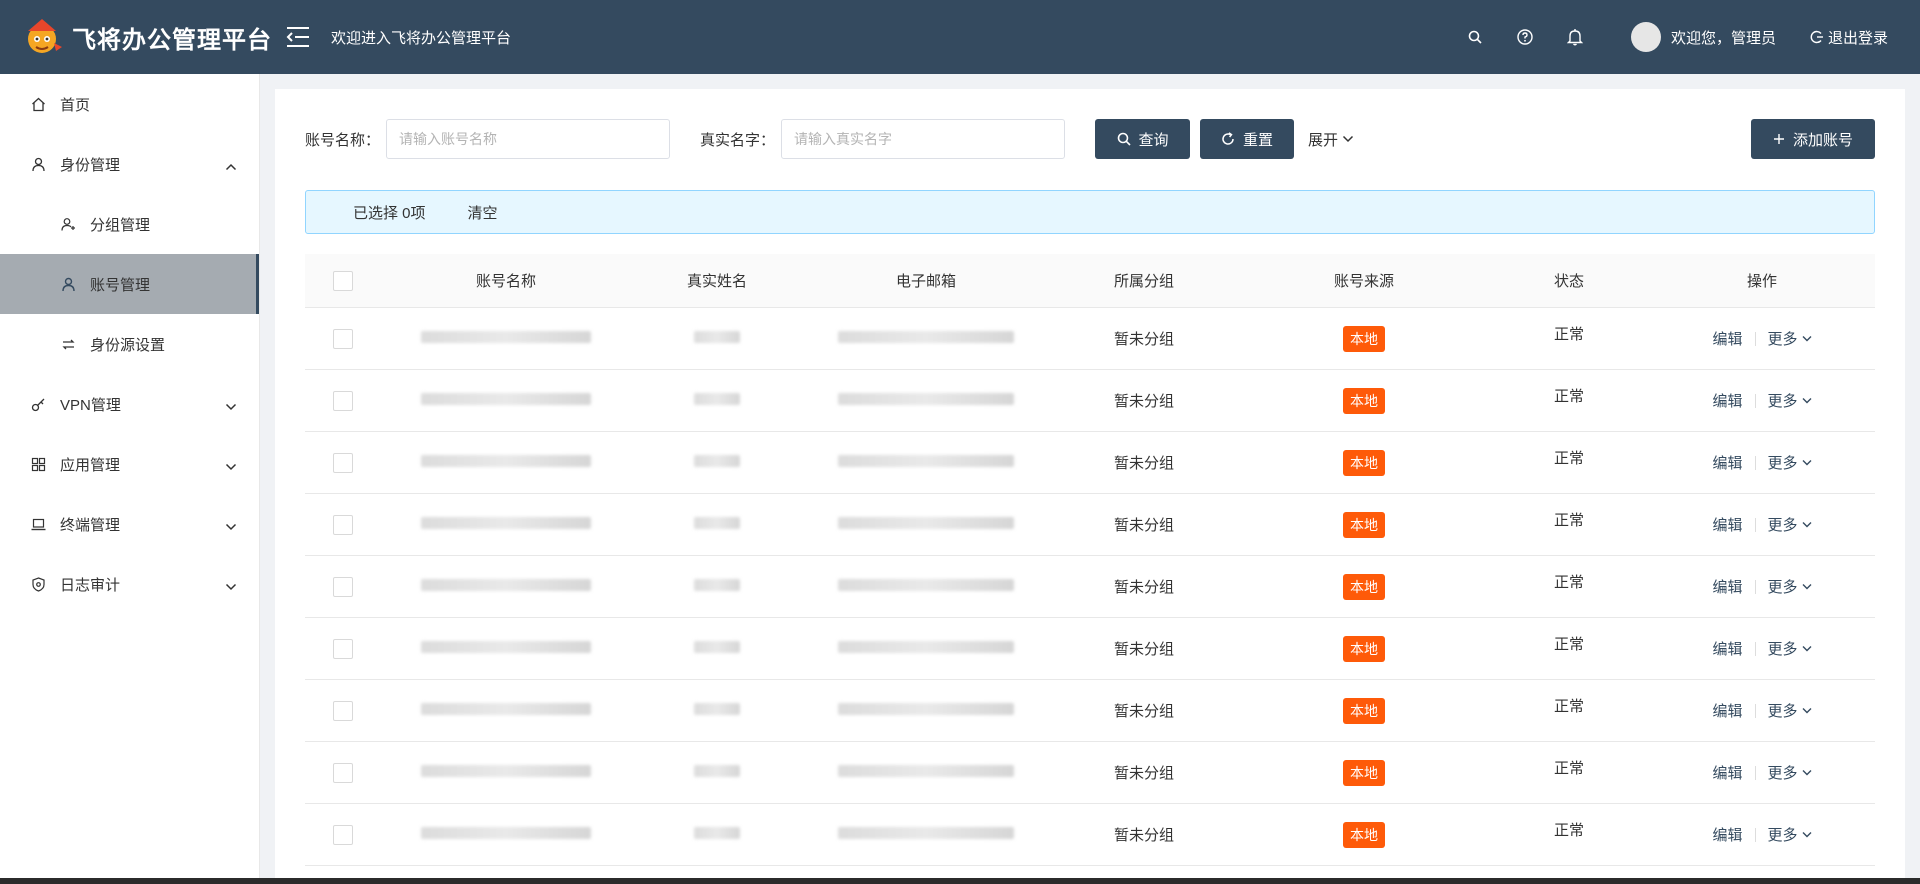 The width and height of the screenshot is (1920, 884). I want to click on sidebar-item-identity: 身份管理, so click(129, 164).